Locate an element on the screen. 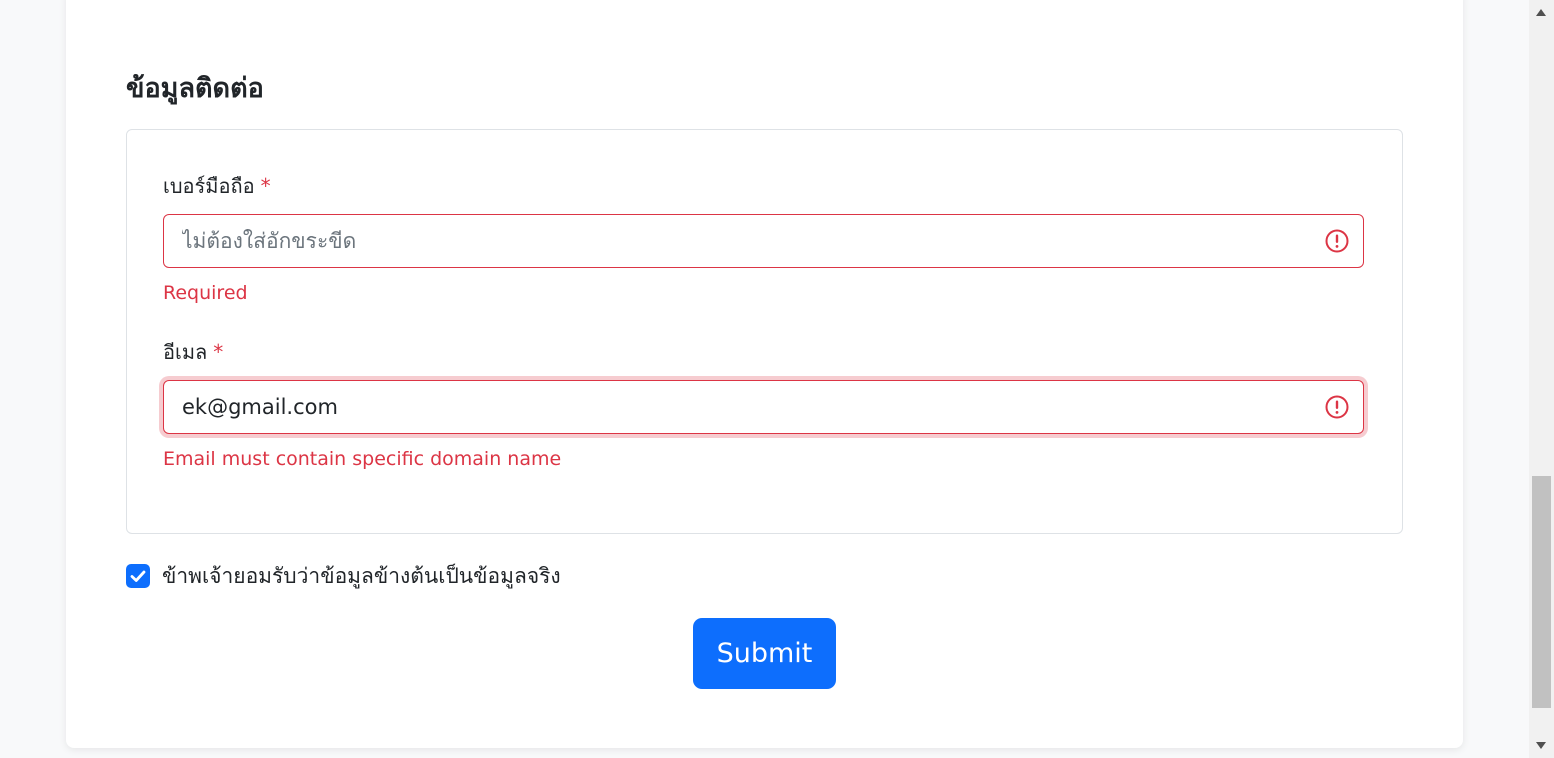 Image resolution: width=1554 pixels, height=758 pixels. email-label: อีเมล * is located at coordinates (193, 352).